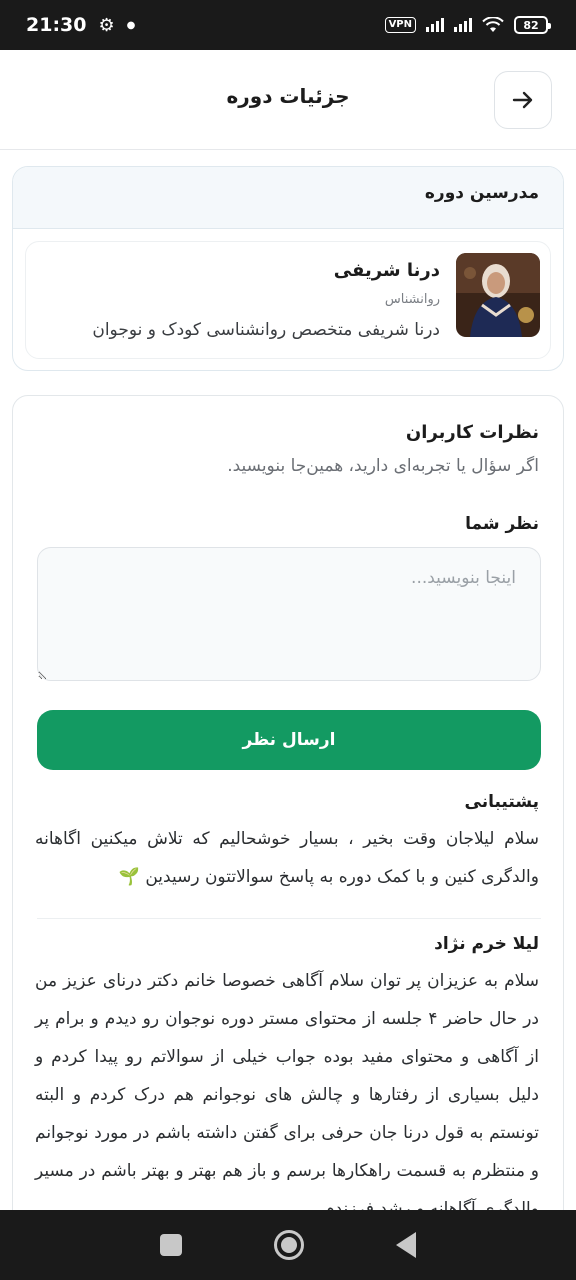 The image size is (576, 1280). I want to click on system-nav-bar, so click(288, 1245).